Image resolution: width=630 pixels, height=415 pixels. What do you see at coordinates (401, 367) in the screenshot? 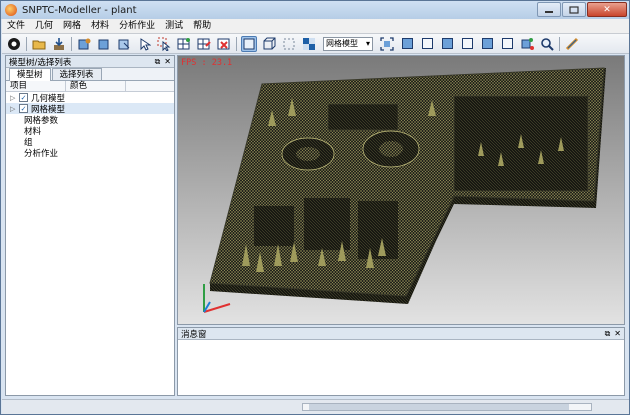
I see `message-log` at bounding box center [401, 367].